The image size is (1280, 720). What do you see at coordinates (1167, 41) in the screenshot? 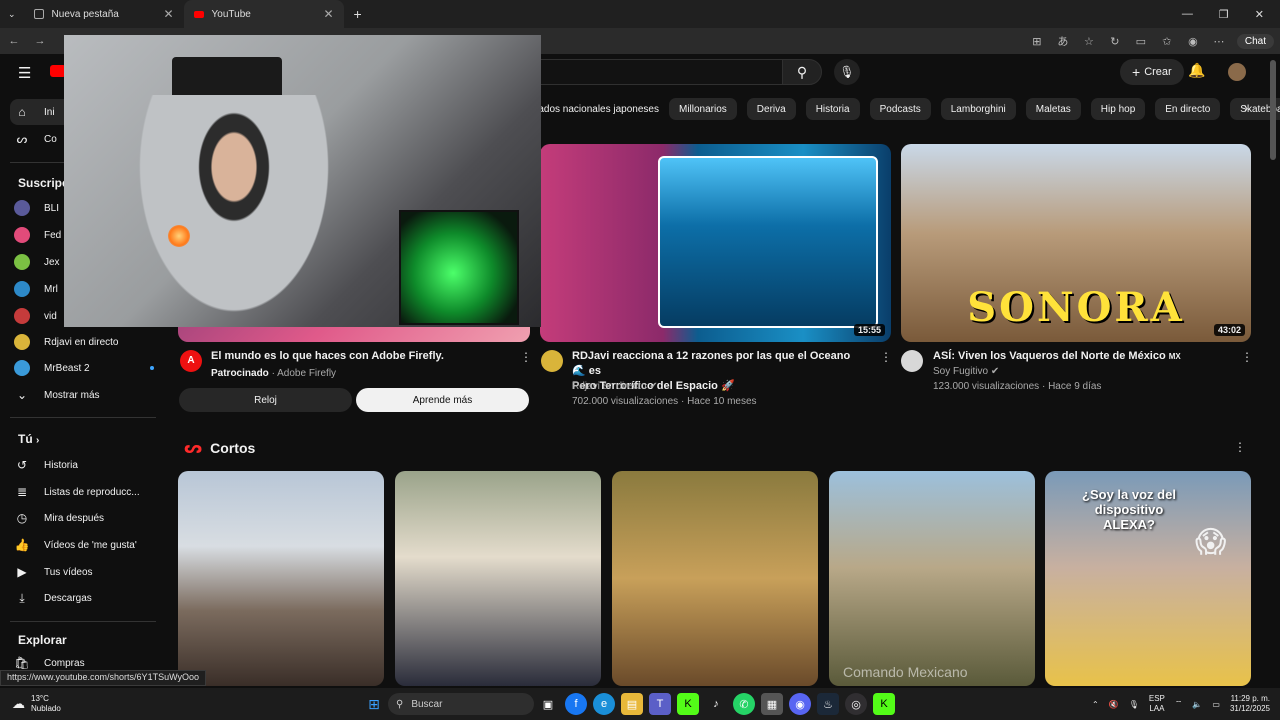
I see `favorites-icon: ✩` at bounding box center [1167, 41].